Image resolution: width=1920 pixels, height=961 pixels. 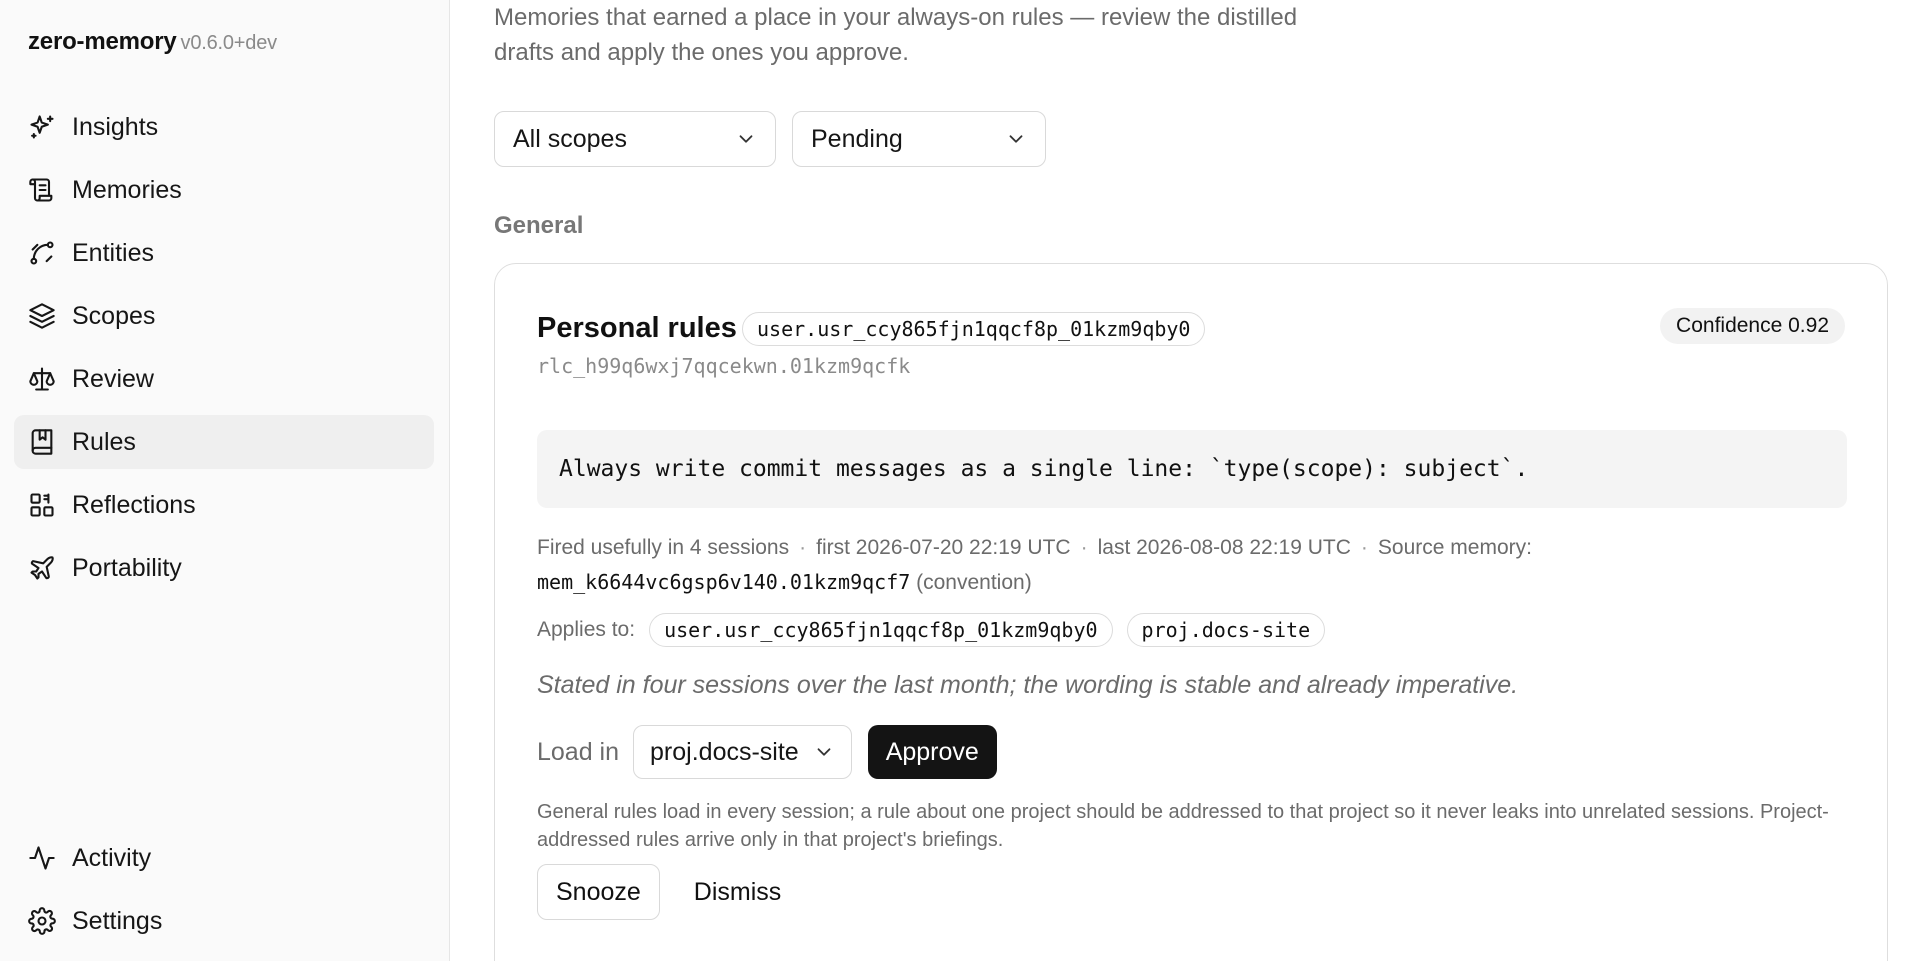 I want to click on rule-card-title: Personal rules, so click(x=637, y=328).